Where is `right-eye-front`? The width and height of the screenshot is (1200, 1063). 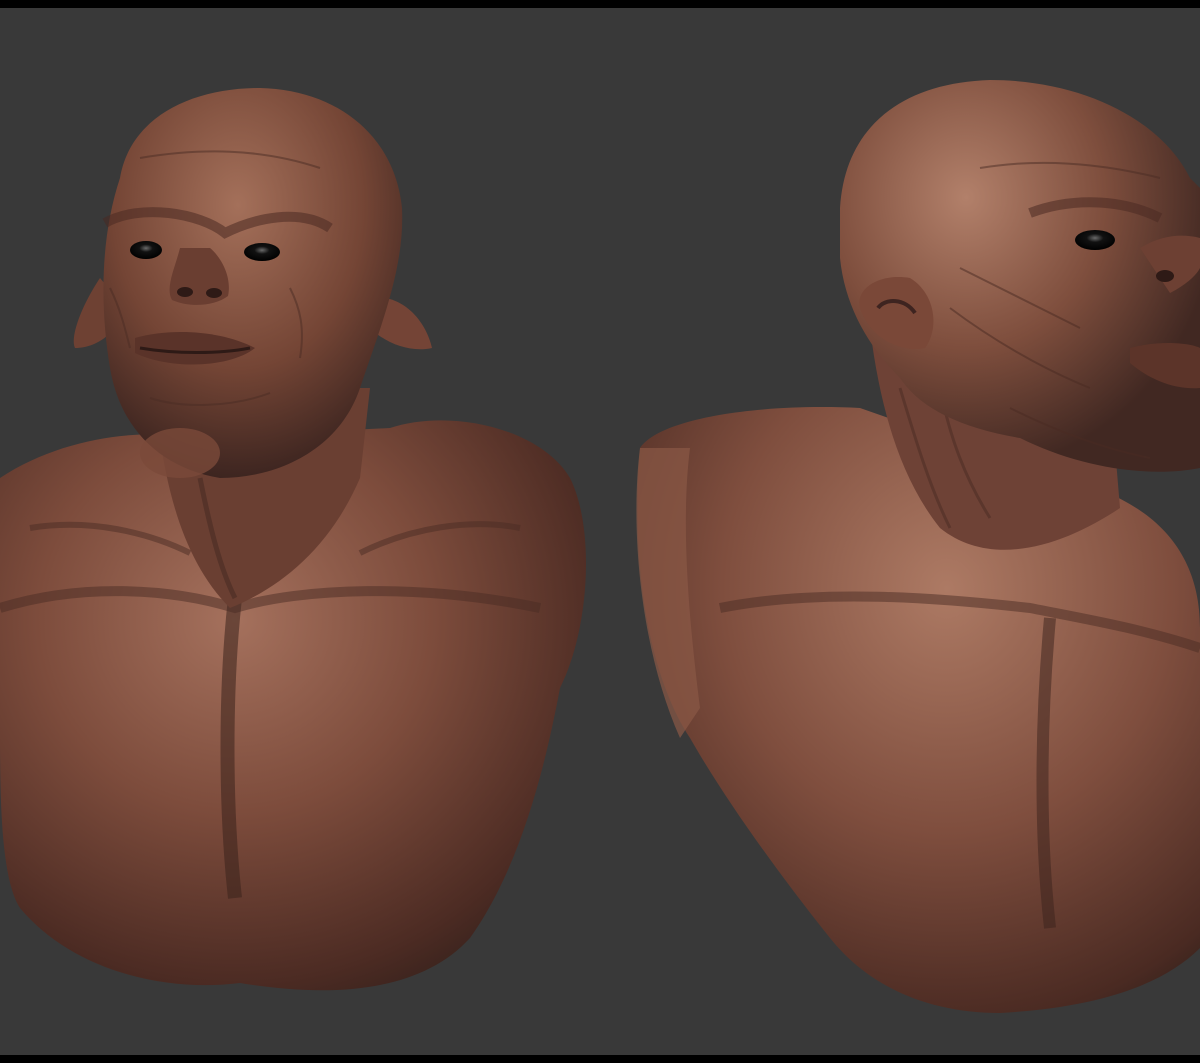
right-eye-front is located at coordinates (262, 252).